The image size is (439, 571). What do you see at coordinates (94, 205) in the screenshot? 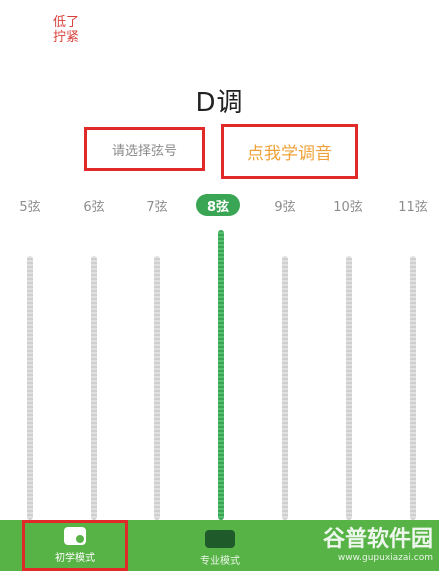
I see `string-tab-6: 6弦` at bounding box center [94, 205].